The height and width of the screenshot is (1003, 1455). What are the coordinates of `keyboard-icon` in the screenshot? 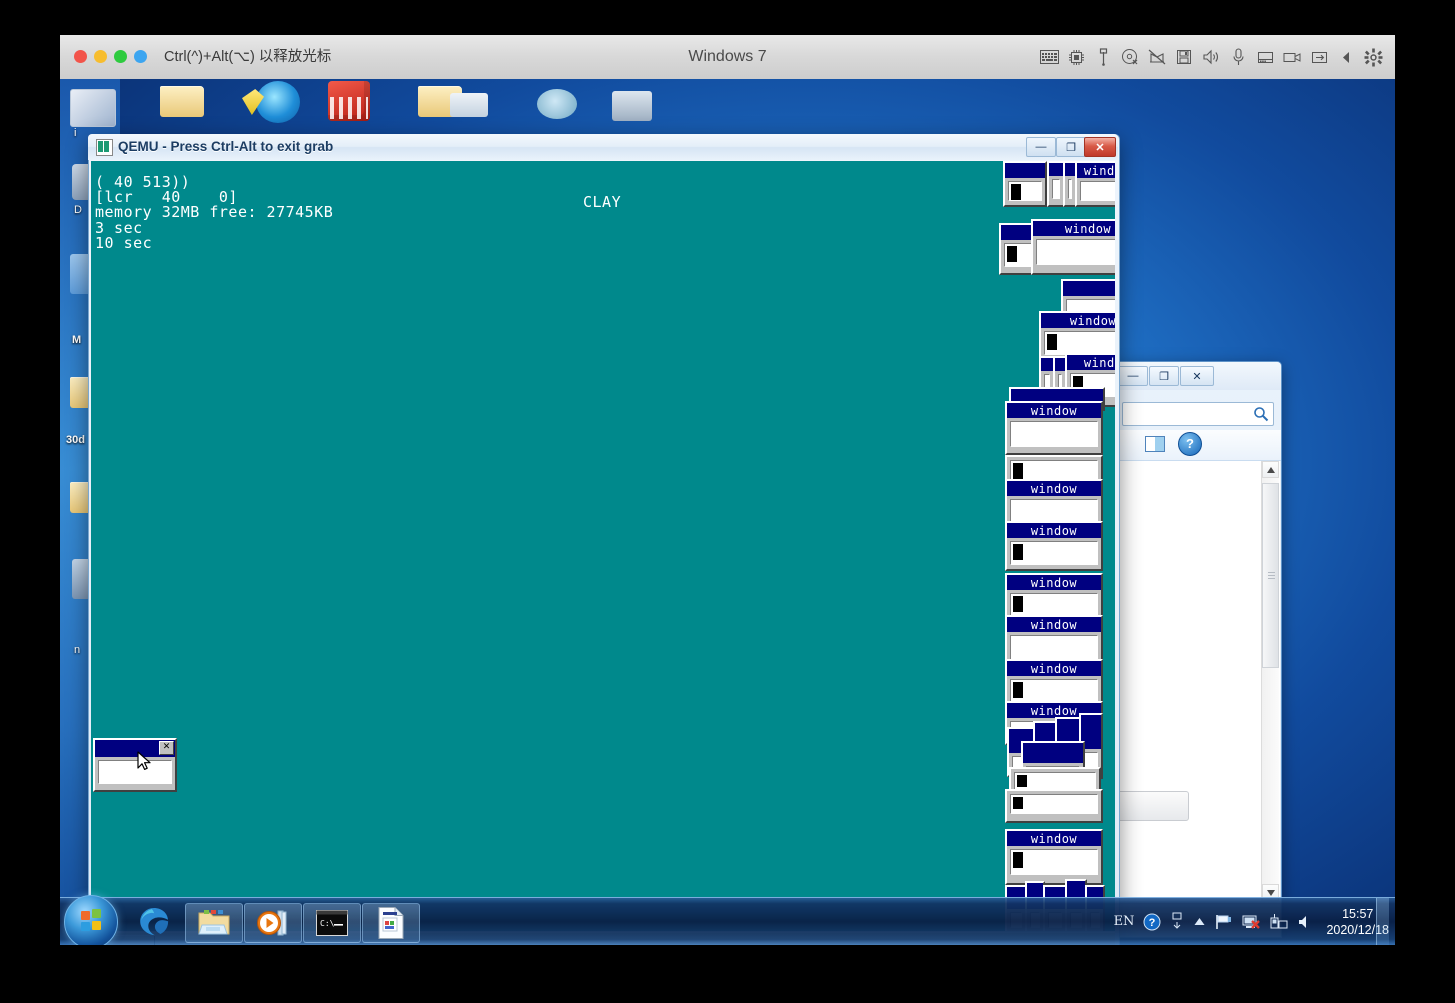 It's located at (1049, 57).